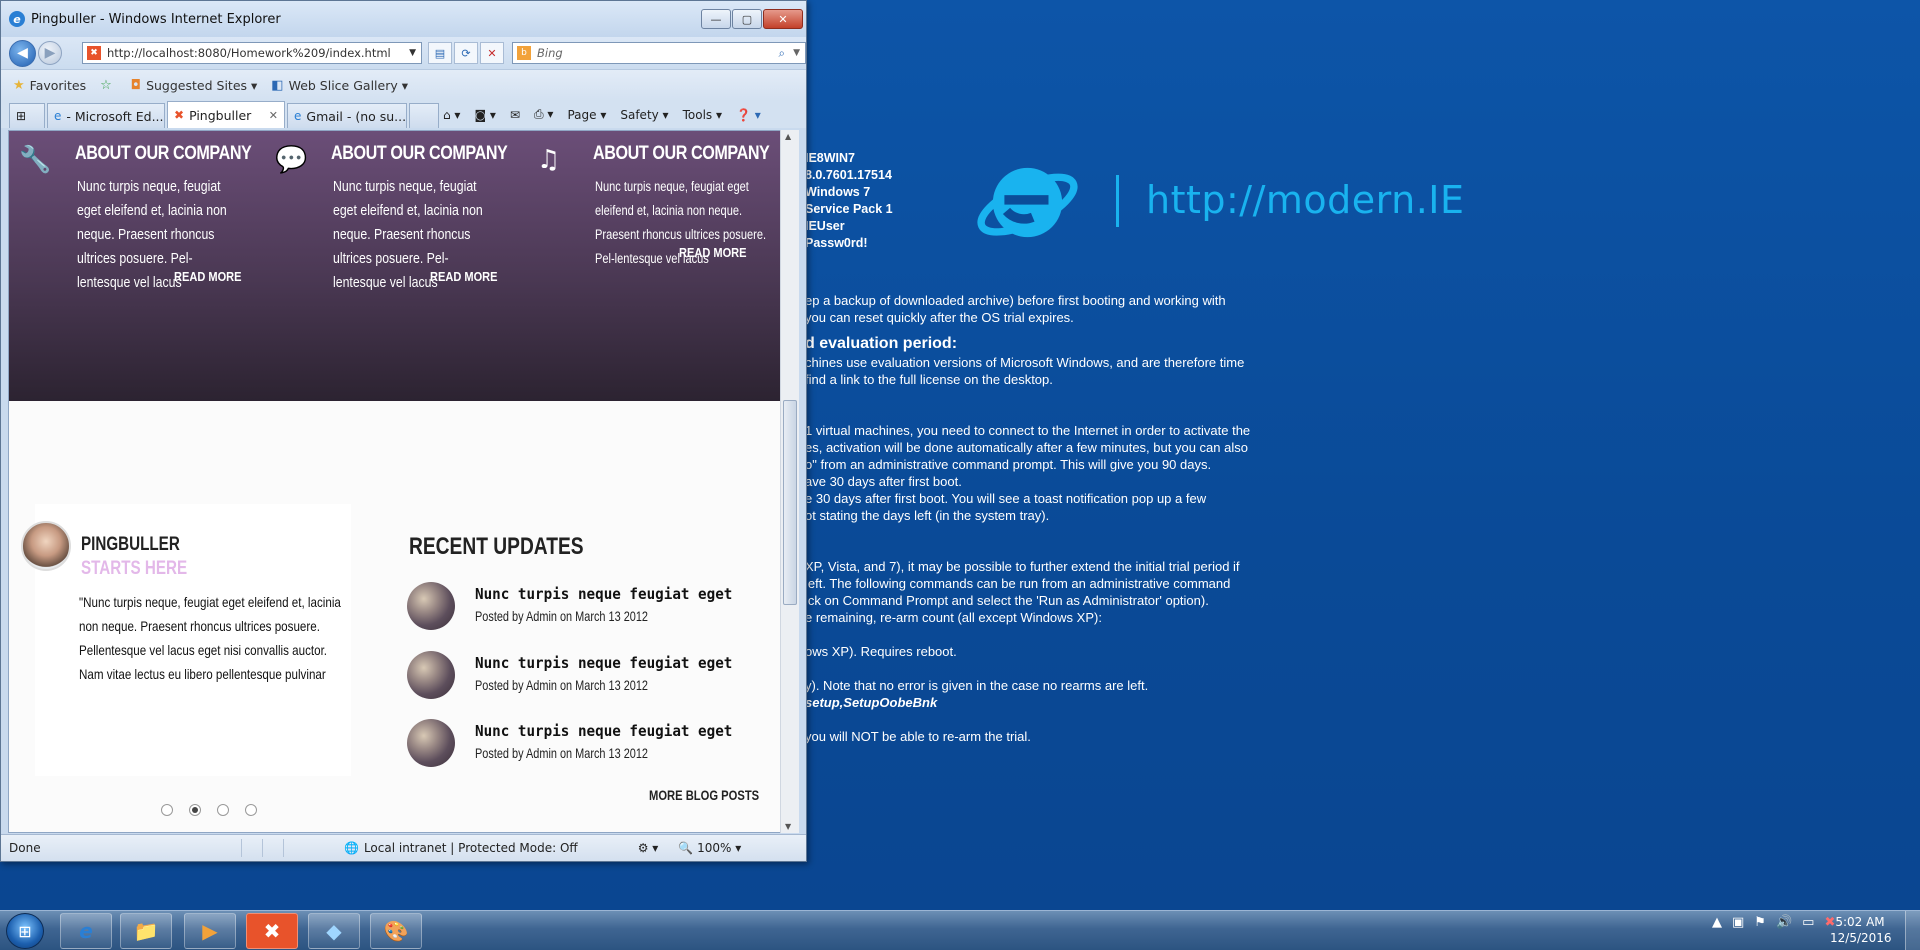  Describe the element at coordinates (210, 931) in the screenshot. I see `taskbar-media-player-icon: ▶` at that location.